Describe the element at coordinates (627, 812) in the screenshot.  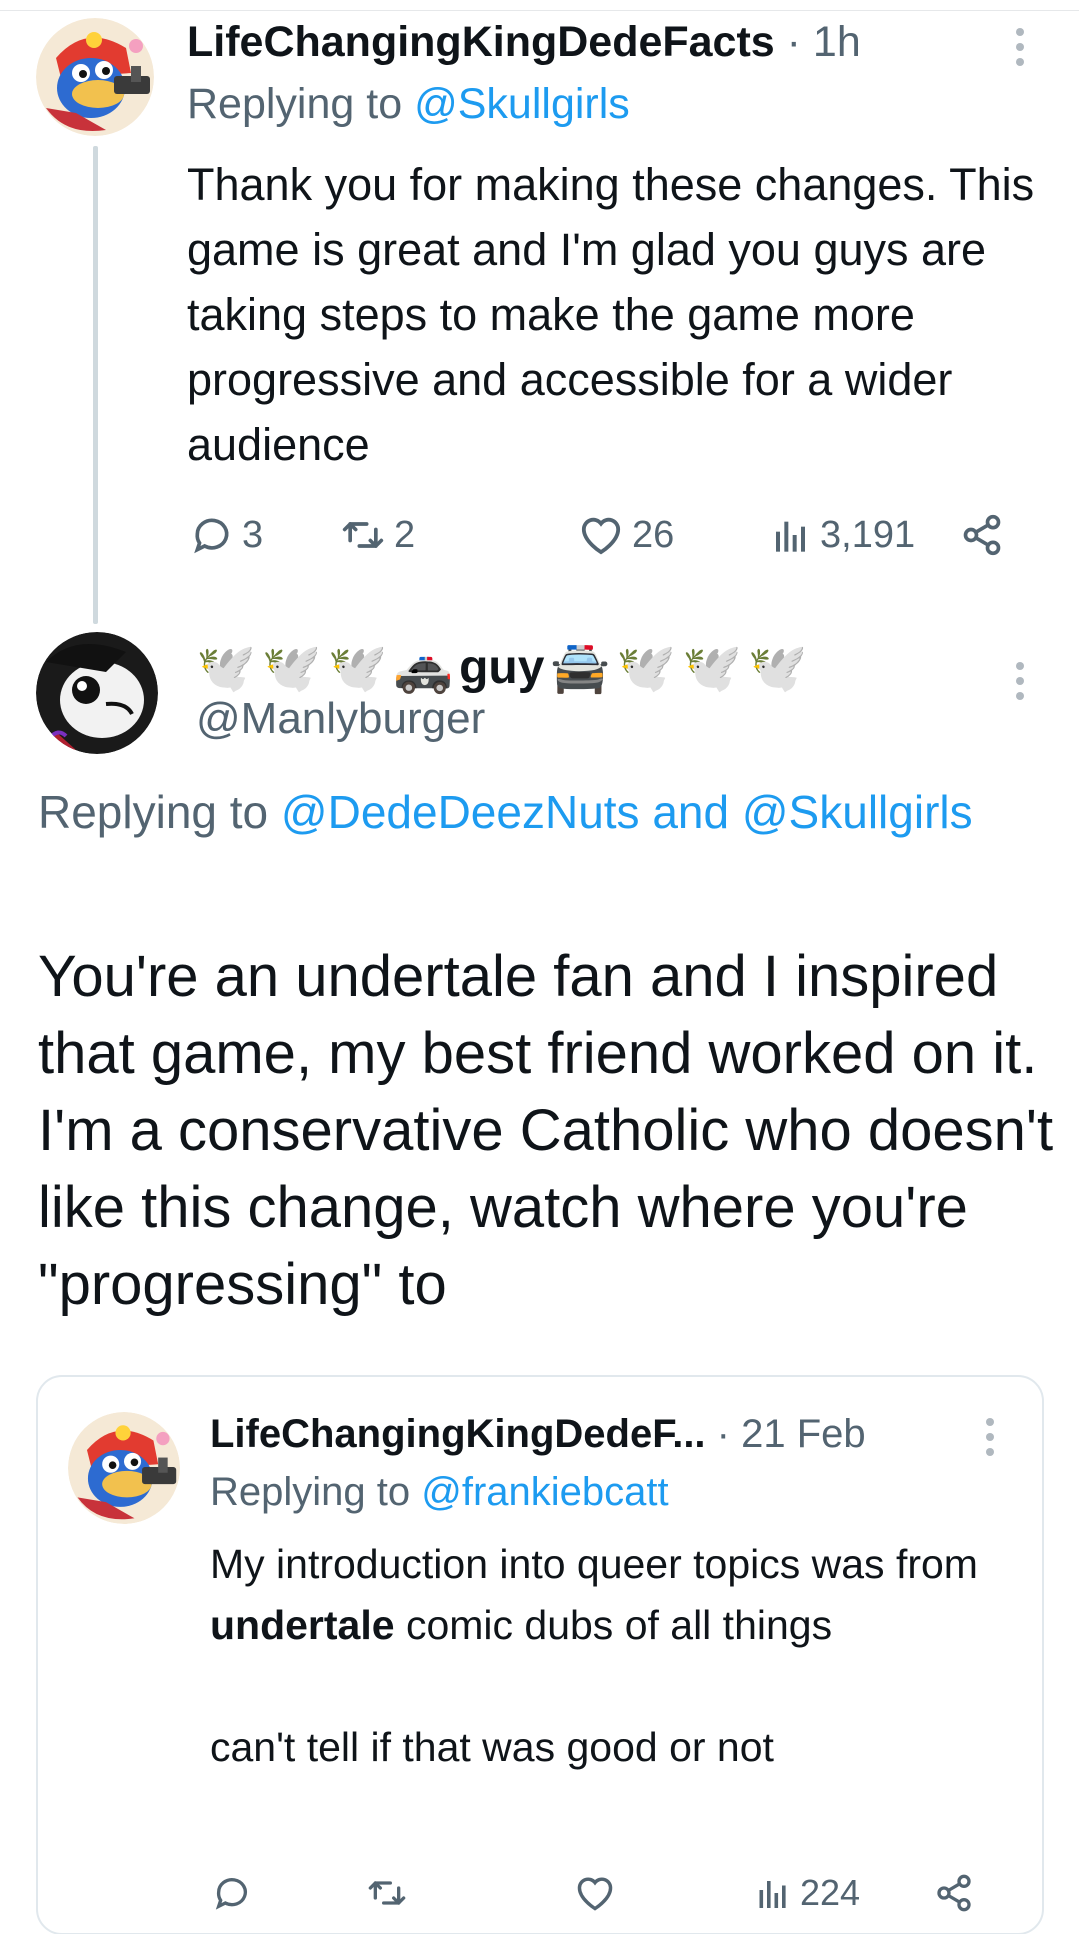
I see `replying-to-handles-link: @DedeDeezNuts and @Skullgirls` at that location.